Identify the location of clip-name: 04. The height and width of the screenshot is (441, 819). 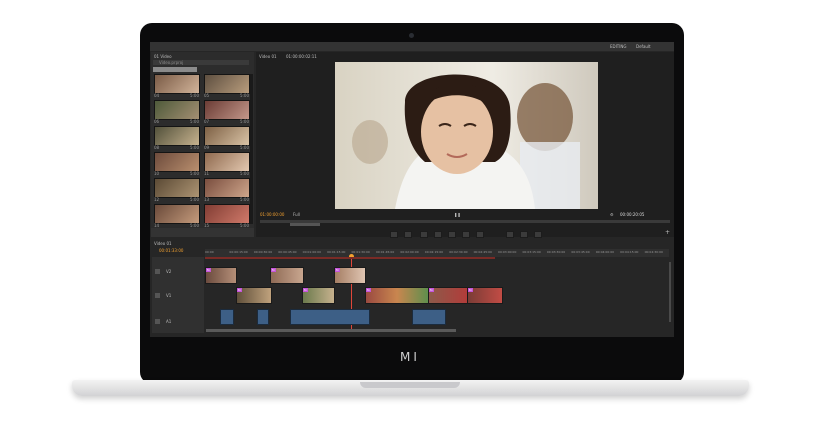
(157, 95).